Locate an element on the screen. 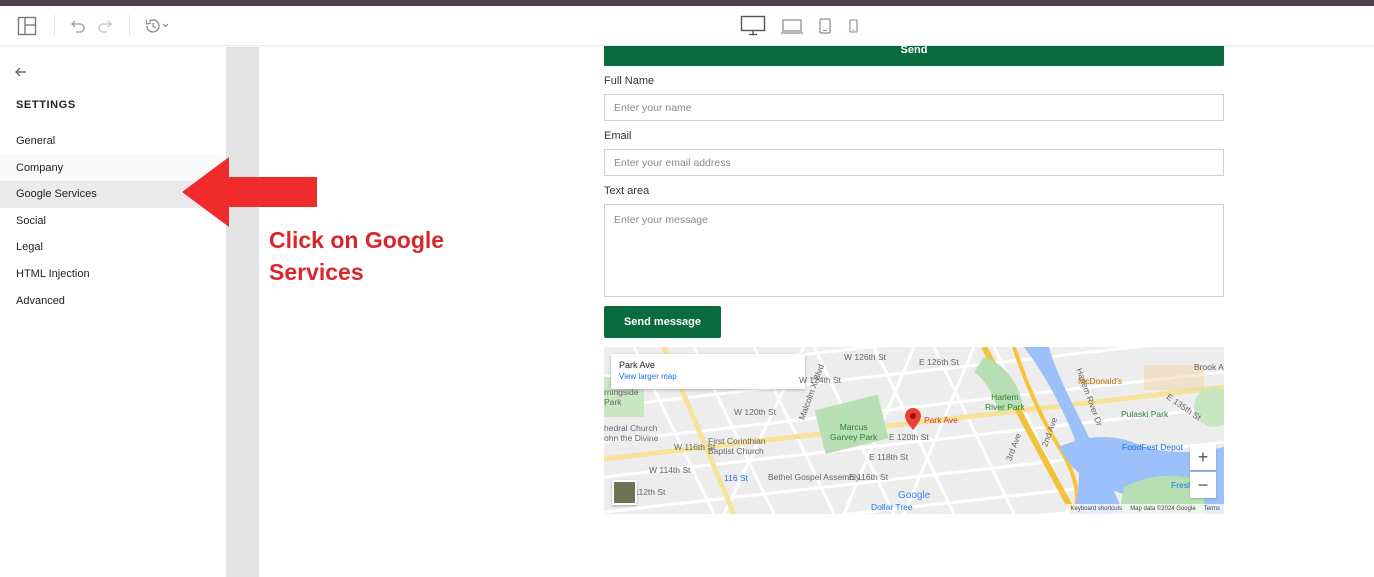  sidebar-item-legal: Legal is located at coordinates (113, 247).